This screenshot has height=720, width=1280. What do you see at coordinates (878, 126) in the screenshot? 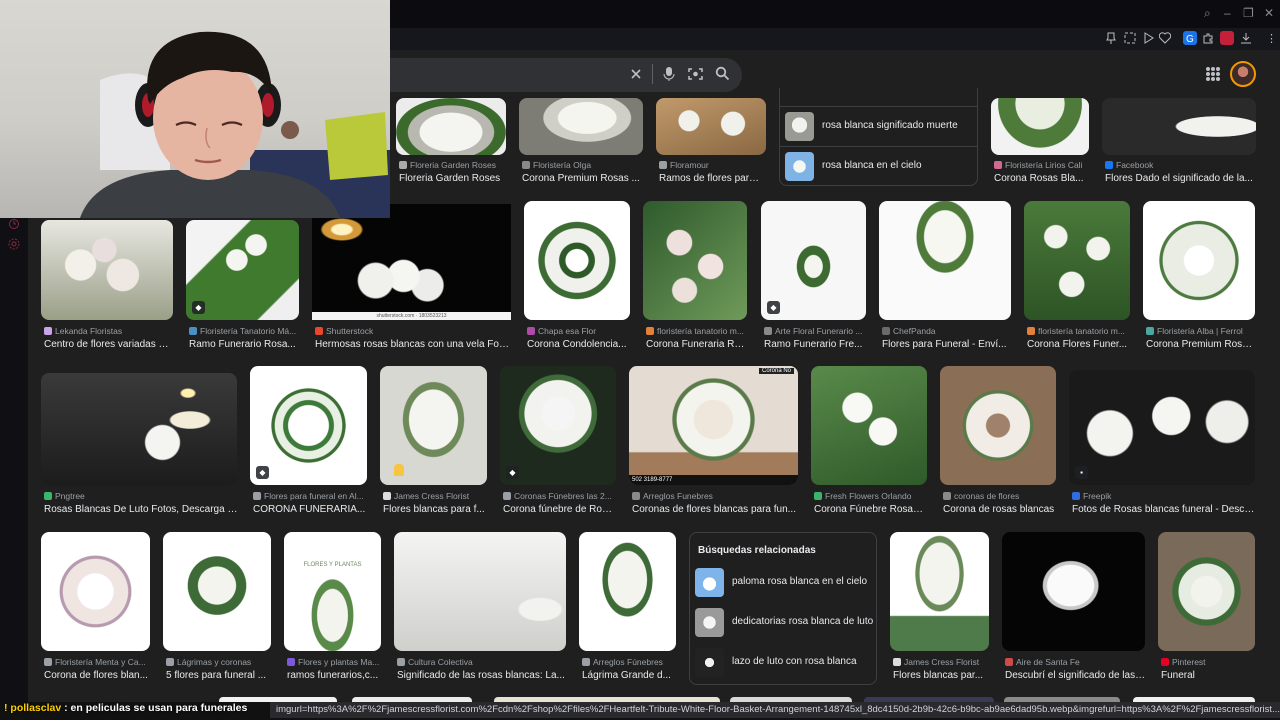
I see `related-search-item: rosa blanca significado muerte` at bounding box center [878, 126].